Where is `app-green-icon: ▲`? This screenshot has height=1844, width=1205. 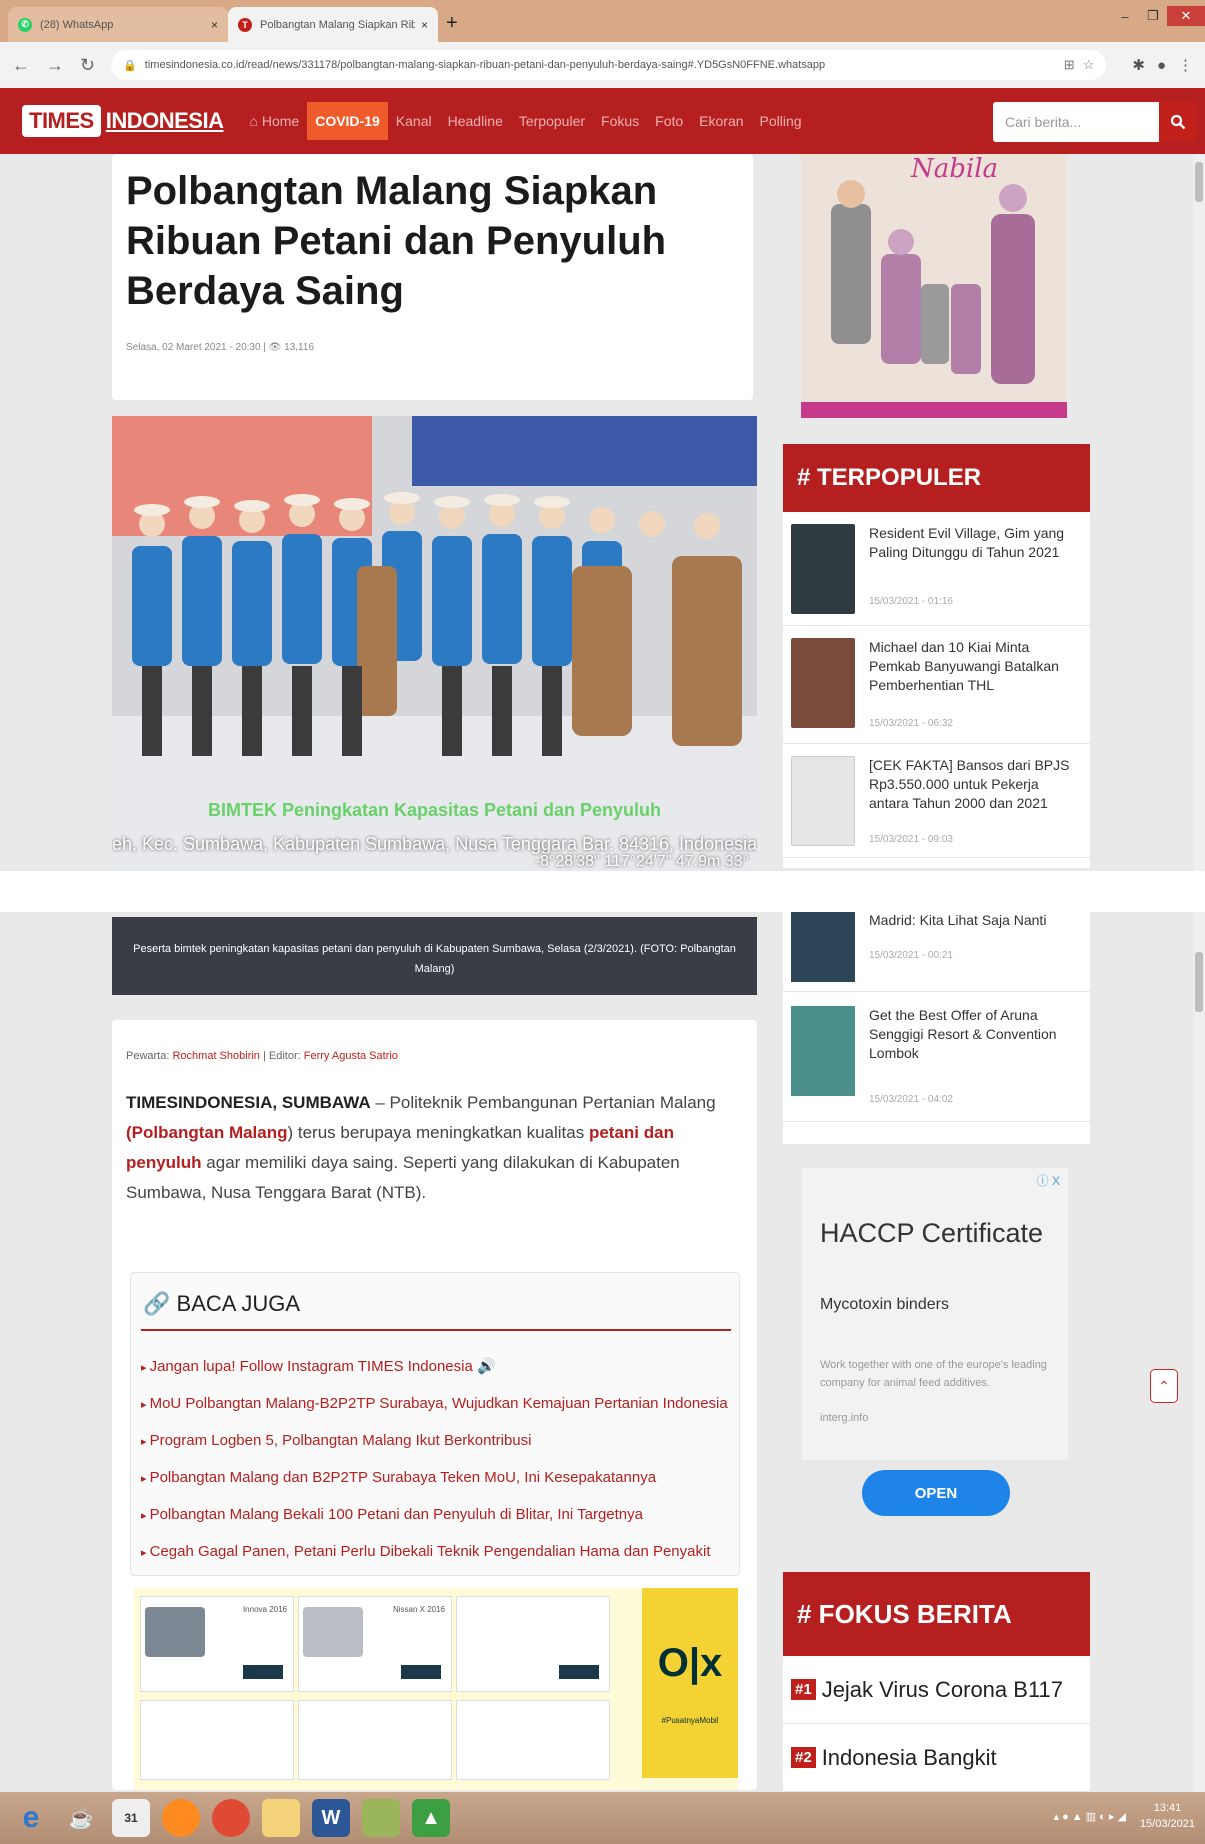
app-green-icon: ▲ is located at coordinates (431, 1818).